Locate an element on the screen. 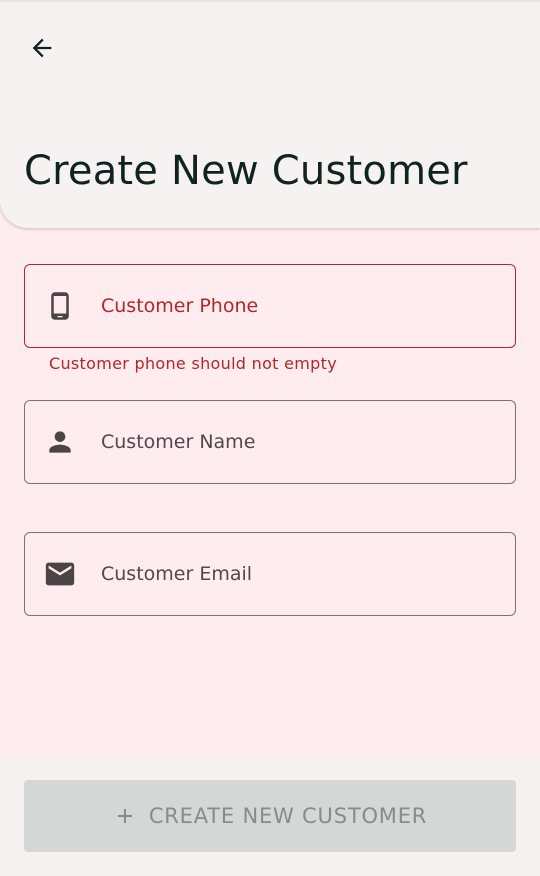 The height and width of the screenshot is (876, 540). status-bar-edge is located at coordinates (270, 1).